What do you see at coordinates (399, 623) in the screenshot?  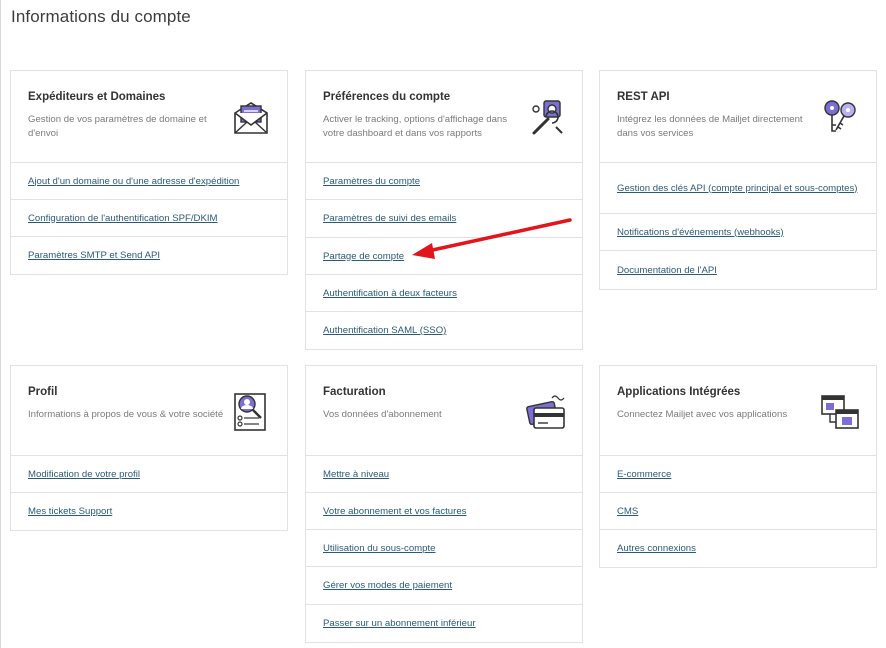 I see `downgrade-subscription-link: Passer sur un abonnement inférieur` at bounding box center [399, 623].